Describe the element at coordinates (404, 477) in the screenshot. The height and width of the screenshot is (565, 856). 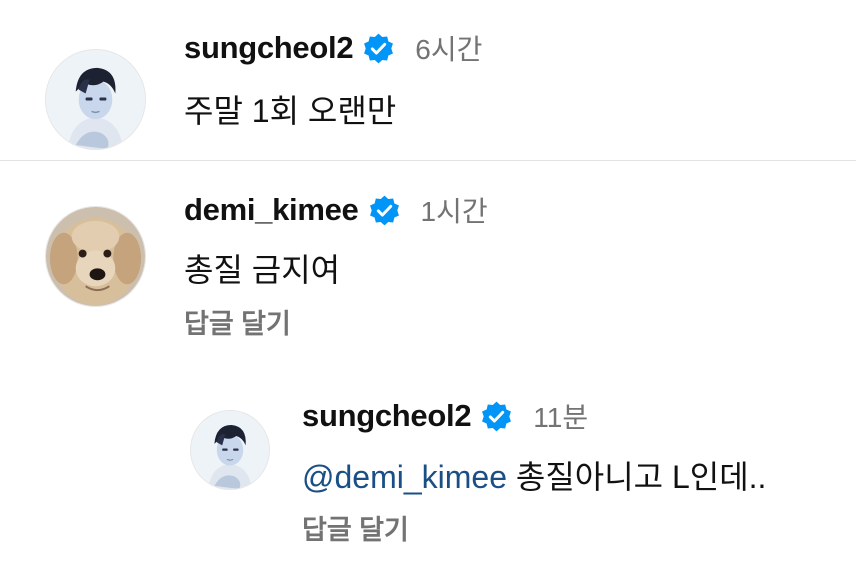
I see `mention-link: @demi_kimee` at that location.